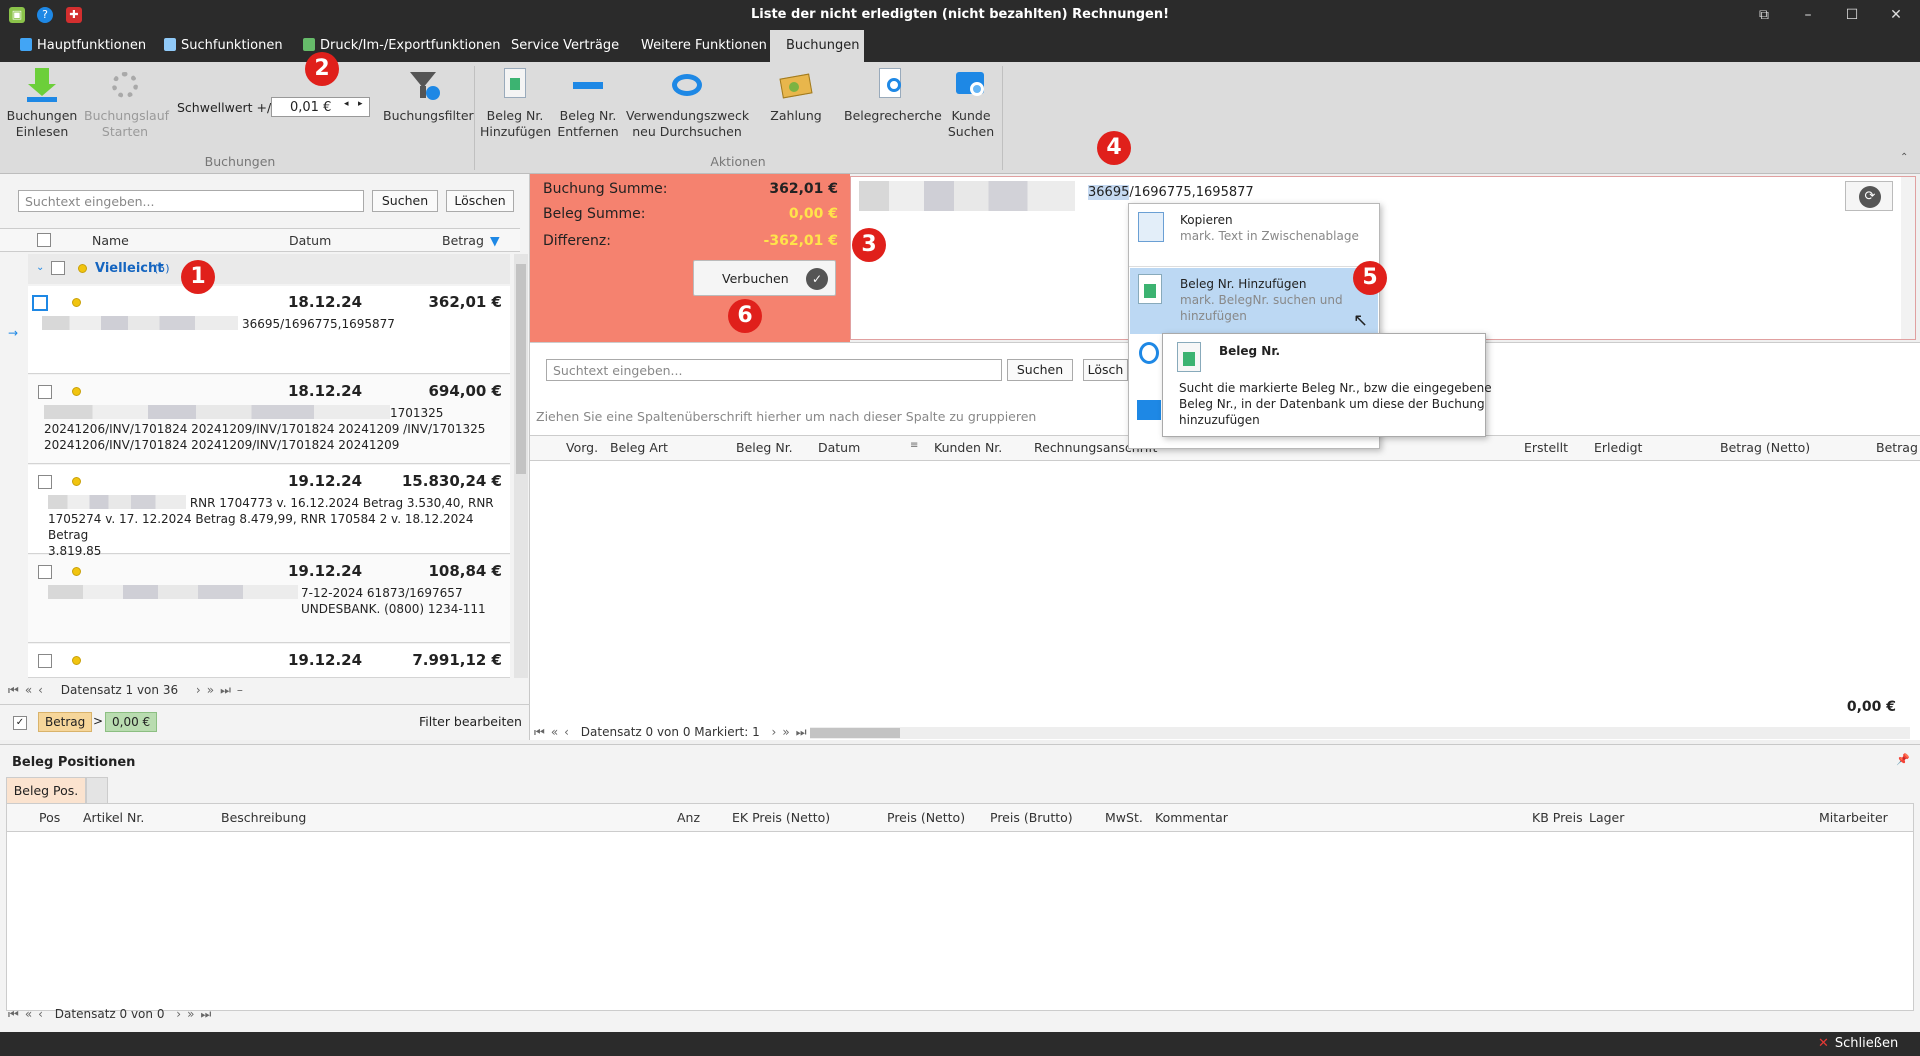  Describe the element at coordinates (704, 46) in the screenshot. I see `tab-weitere-funktionen: Weitere Funktionen` at that location.